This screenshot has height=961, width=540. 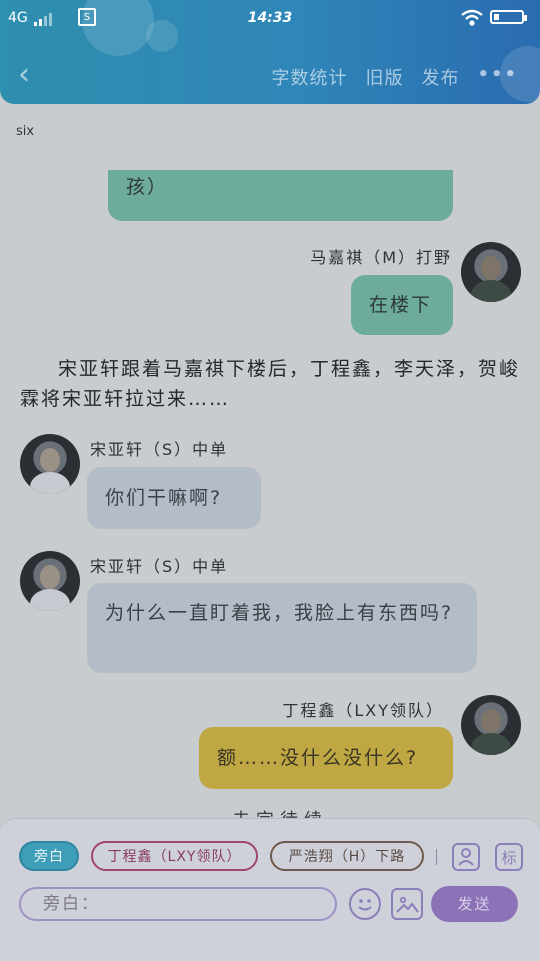 What do you see at coordinates (309, 77) in the screenshot?
I see `word-count-button: 字数统计` at bounding box center [309, 77].